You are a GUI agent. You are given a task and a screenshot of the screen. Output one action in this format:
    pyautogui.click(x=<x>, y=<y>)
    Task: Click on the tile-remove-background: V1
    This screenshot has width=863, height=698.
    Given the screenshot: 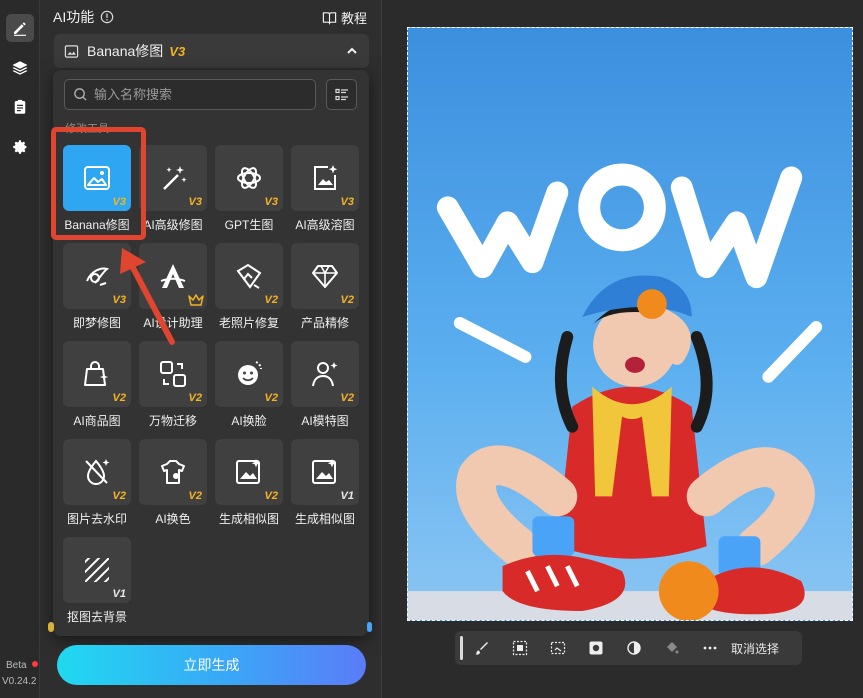 What is the action you would take?
    pyautogui.click(x=97, y=570)
    